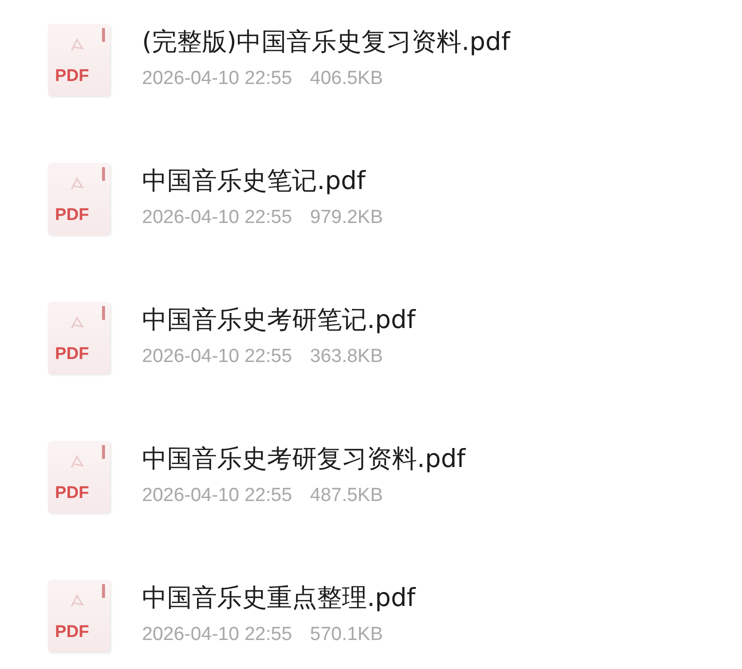  I want to click on file-size: 487.5KB, so click(346, 496).